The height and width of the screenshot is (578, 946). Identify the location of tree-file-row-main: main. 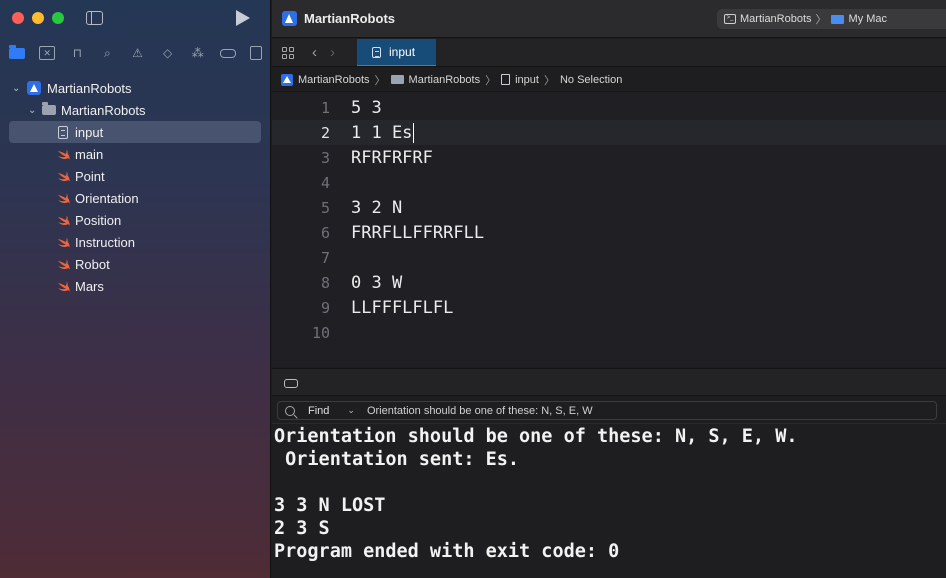
(135, 154).